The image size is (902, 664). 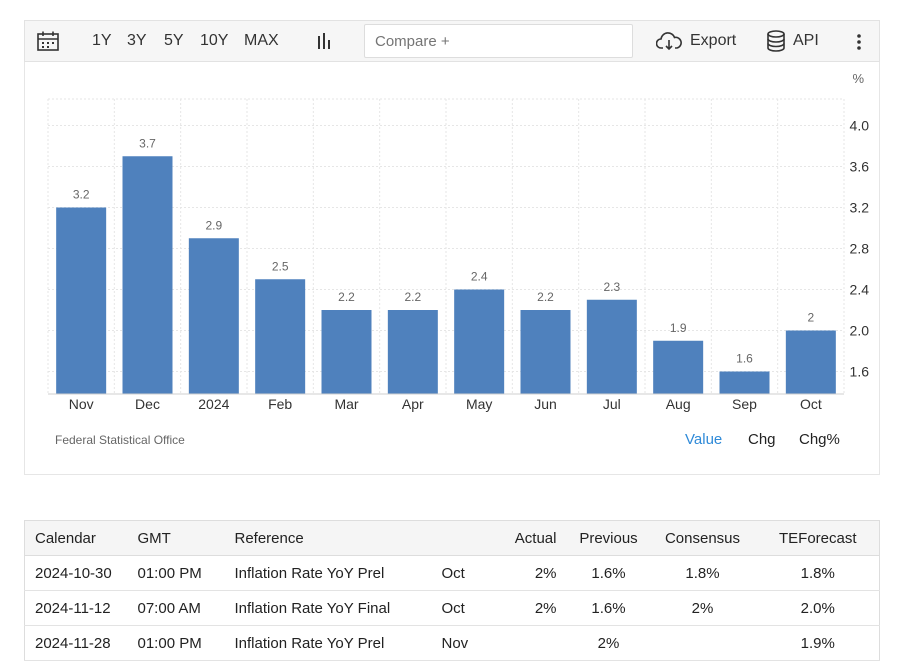 I want to click on col-teforecast: TEForecast, so click(x=818, y=538).